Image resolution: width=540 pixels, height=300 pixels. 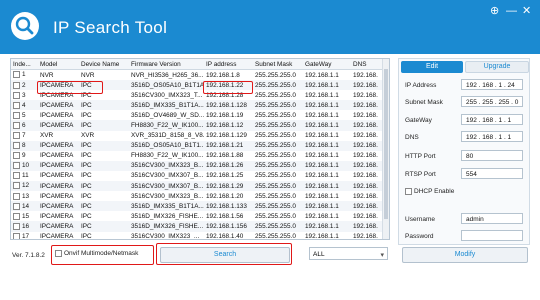 I want to click on col-subnet-header: Subnet Mask, so click(x=278, y=64).